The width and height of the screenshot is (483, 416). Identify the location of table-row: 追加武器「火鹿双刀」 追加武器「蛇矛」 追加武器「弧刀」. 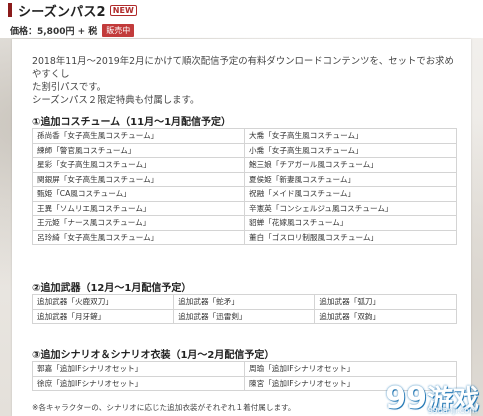
(244, 302).